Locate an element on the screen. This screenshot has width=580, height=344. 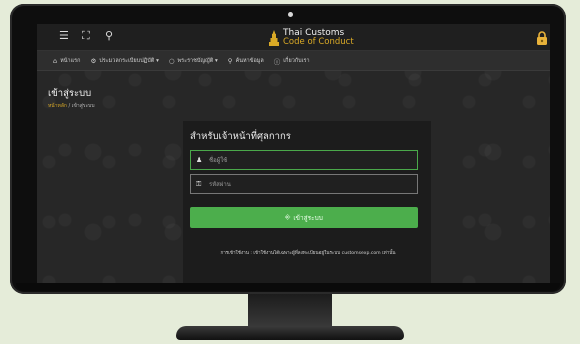
top-bar: ☰ ⛶ ⚲ Thai Customs Code of Conduct is located at coordinates (293, 37).